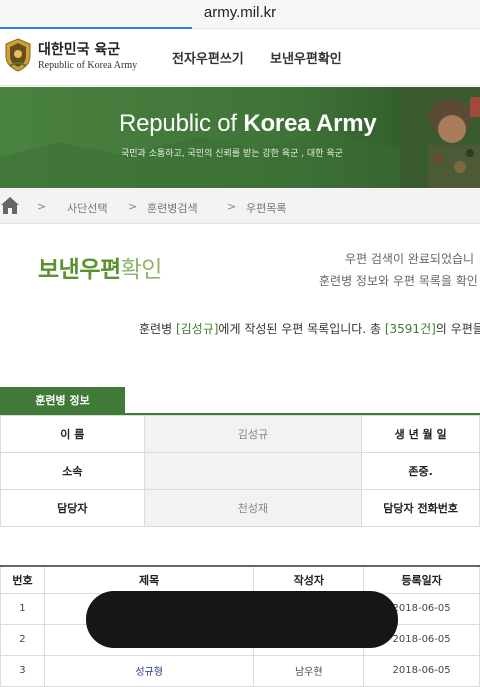  What do you see at coordinates (87, 208) in the screenshot?
I see `breadcrumb-item-division: 사단선택` at bounding box center [87, 208].